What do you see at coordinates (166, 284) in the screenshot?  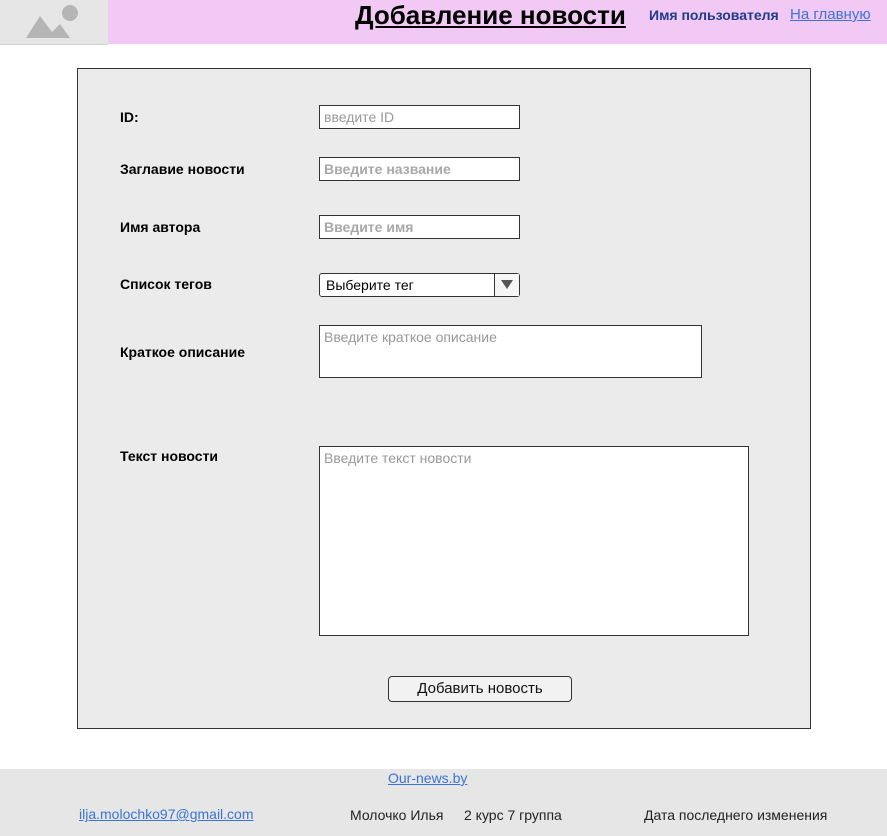 I see `tags-label: Список тегов` at bounding box center [166, 284].